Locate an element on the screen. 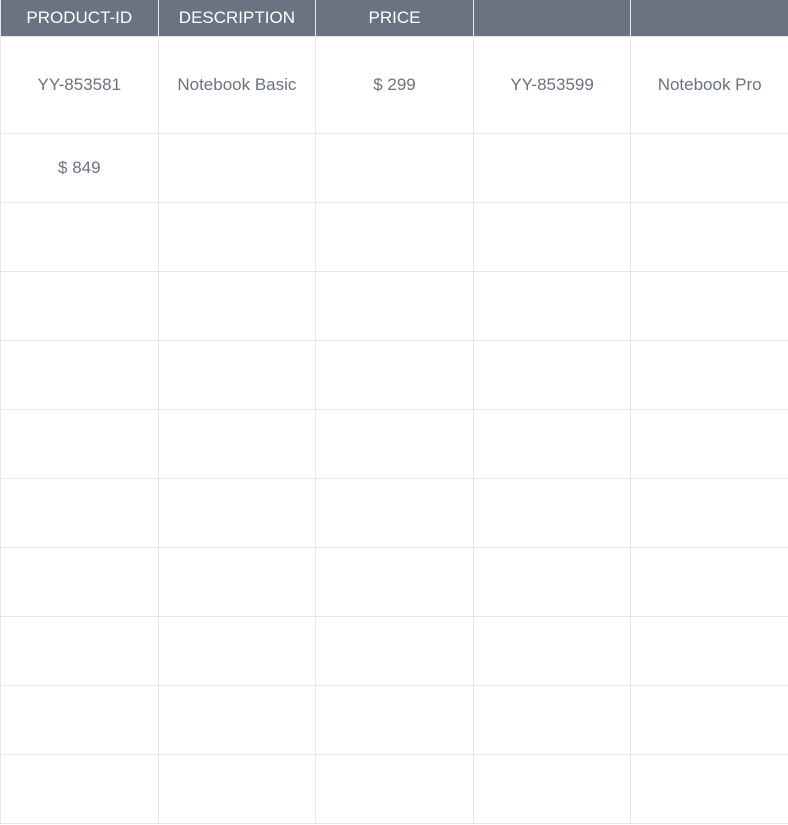  grid-cell: $ 299 is located at coordinates (394, 85).